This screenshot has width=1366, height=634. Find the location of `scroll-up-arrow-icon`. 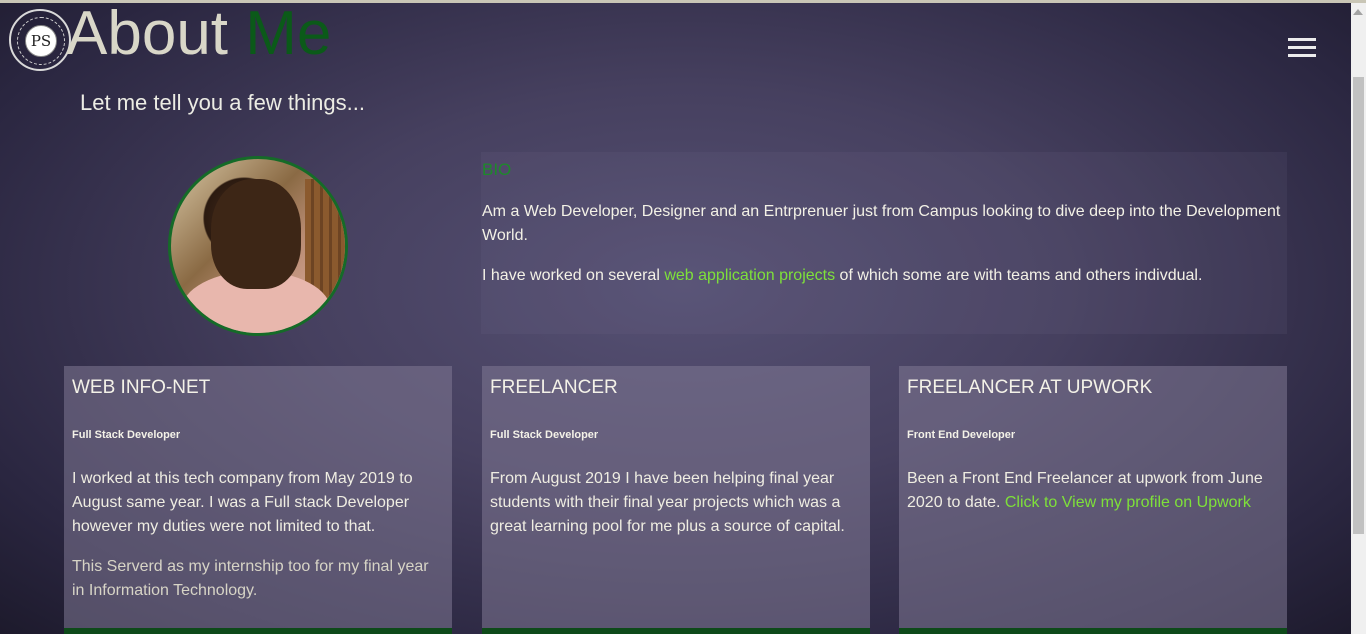

scroll-up-arrow-icon is located at coordinates (1358, 12).